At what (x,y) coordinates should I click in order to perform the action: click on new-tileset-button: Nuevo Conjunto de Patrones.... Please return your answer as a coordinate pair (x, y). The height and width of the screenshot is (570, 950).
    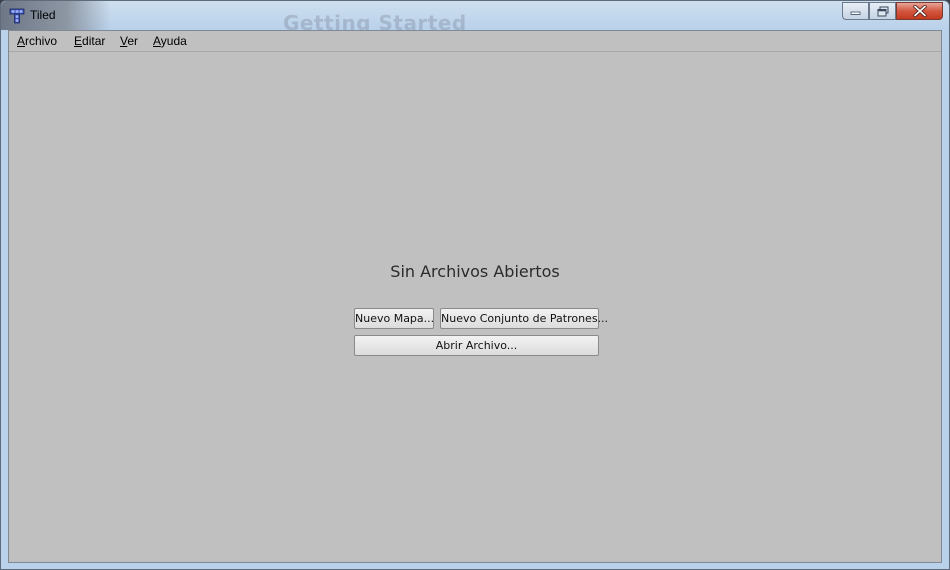
    Looking at the image, I should click on (524, 318).